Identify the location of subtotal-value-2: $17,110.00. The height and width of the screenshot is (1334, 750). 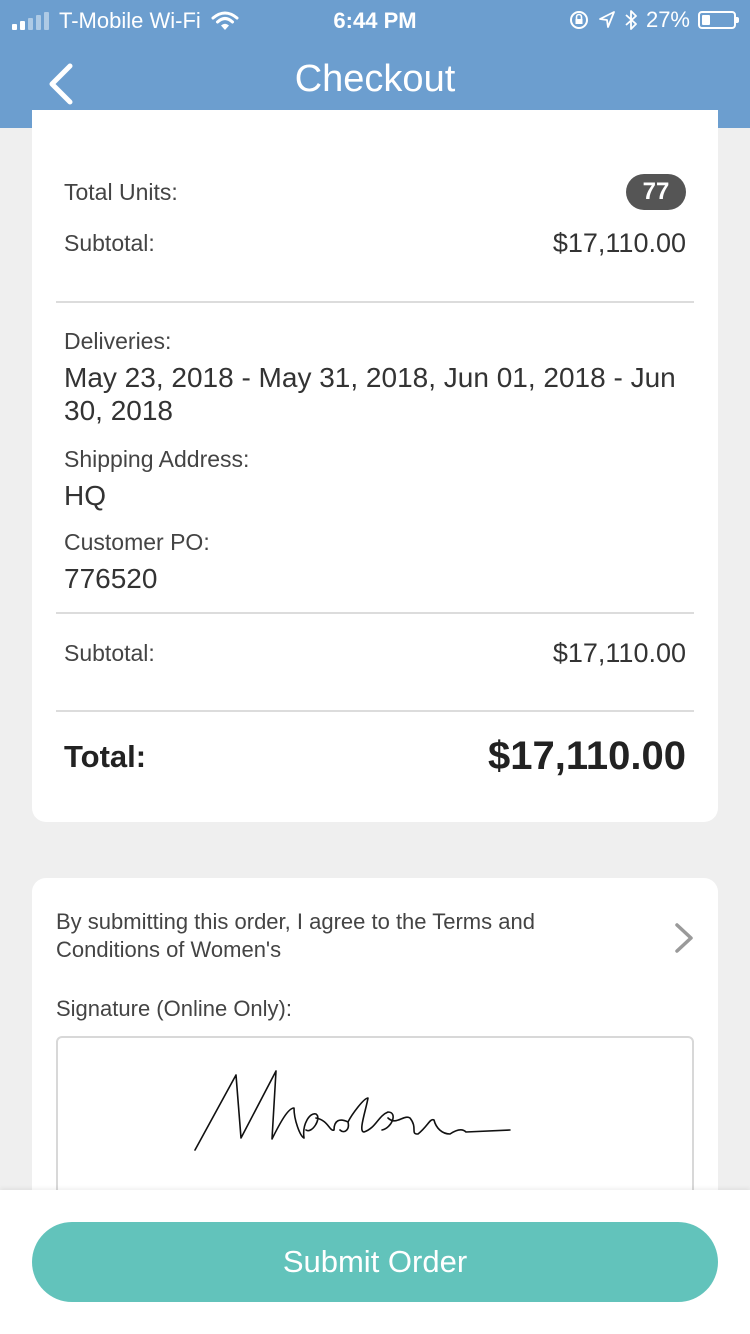
(619, 653).